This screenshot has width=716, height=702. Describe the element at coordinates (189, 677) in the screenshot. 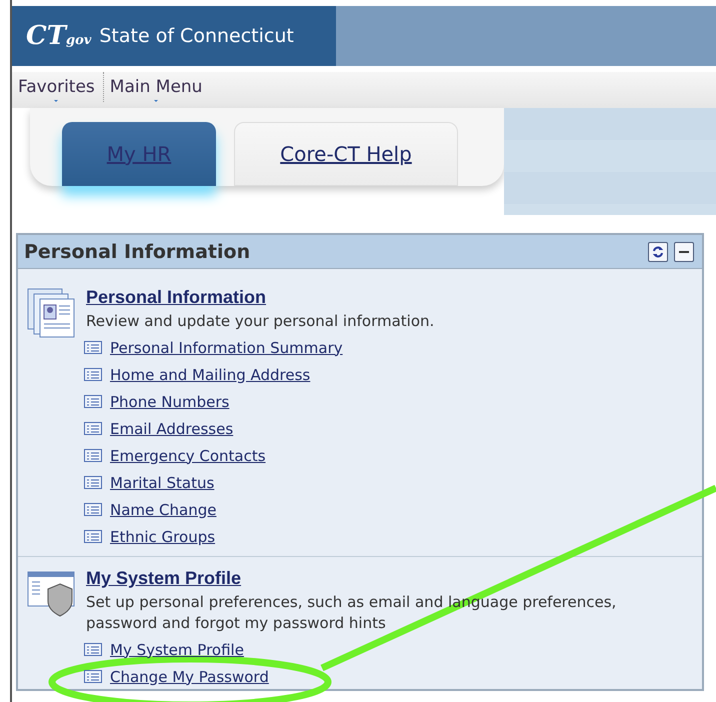

I see `menu-link: Change My Password` at that location.